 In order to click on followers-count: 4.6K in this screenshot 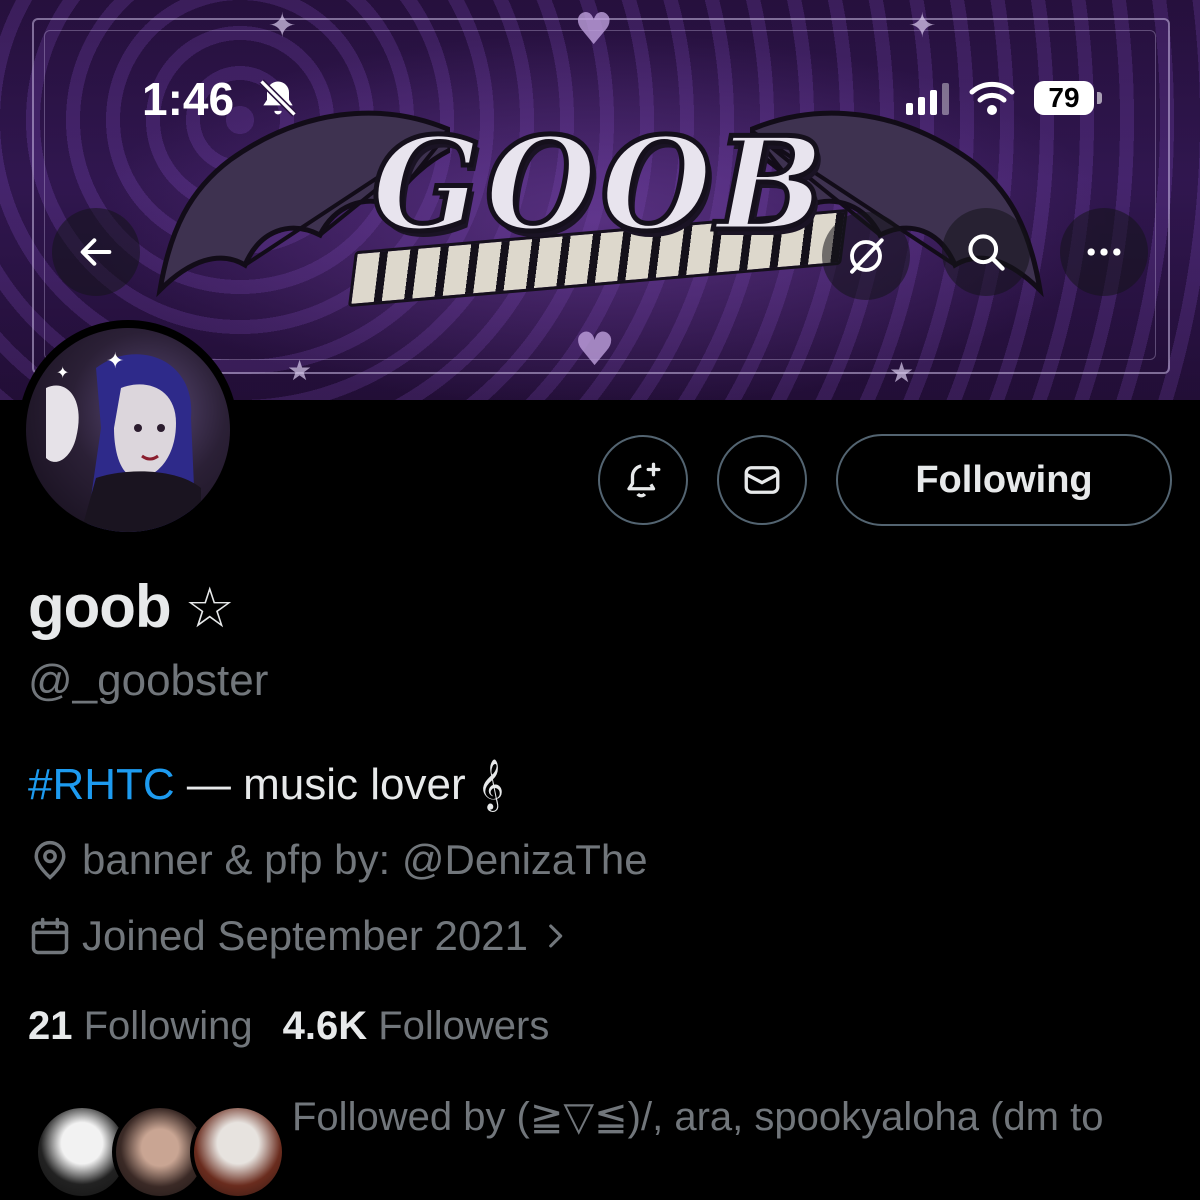, I will do `click(325, 1026)`.